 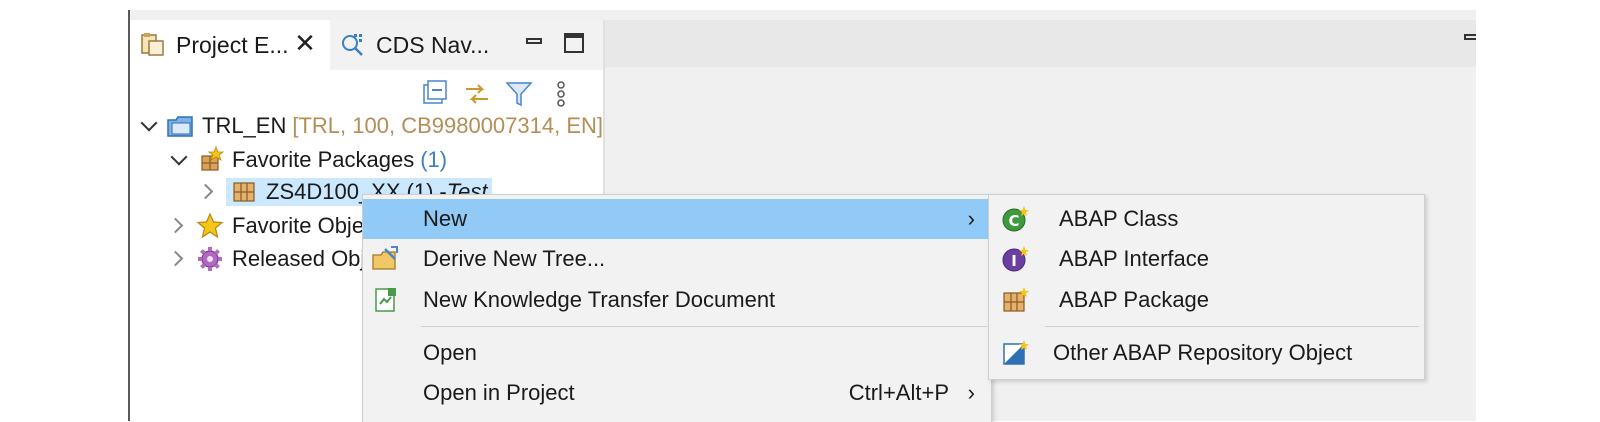 What do you see at coordinates (210, 226) in the screenshot?
I see `star-icon` at bounding box center [210, 226].